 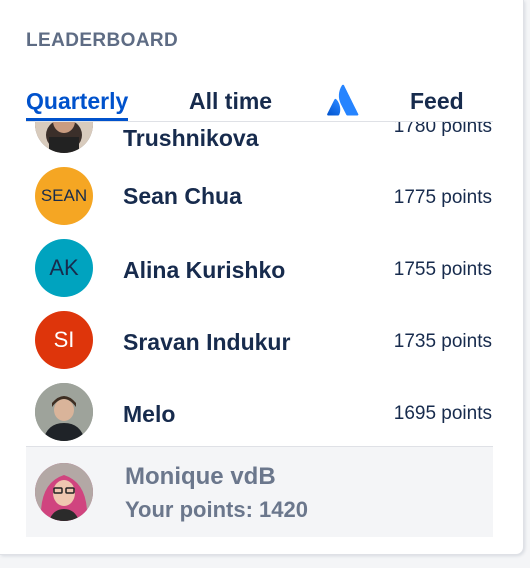 What do you see at coordinates (437, 101) in the screenshot?
I see `tab-feed: Feed` at bounding box center [437, 101].